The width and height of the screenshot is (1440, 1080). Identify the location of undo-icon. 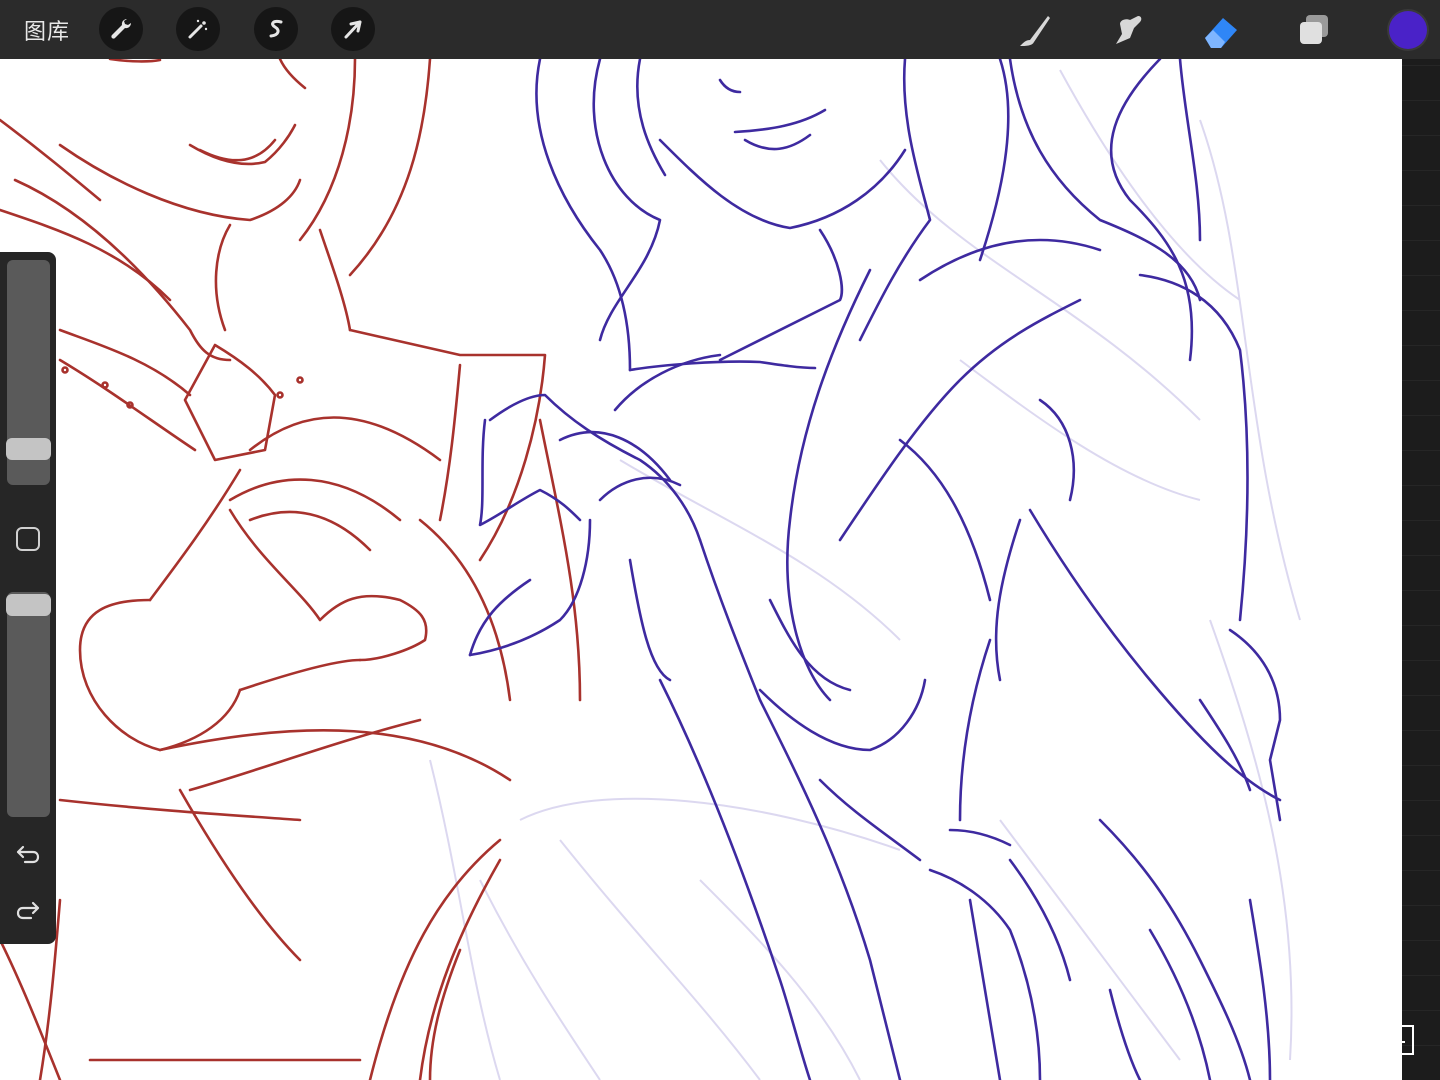
(28, 854).